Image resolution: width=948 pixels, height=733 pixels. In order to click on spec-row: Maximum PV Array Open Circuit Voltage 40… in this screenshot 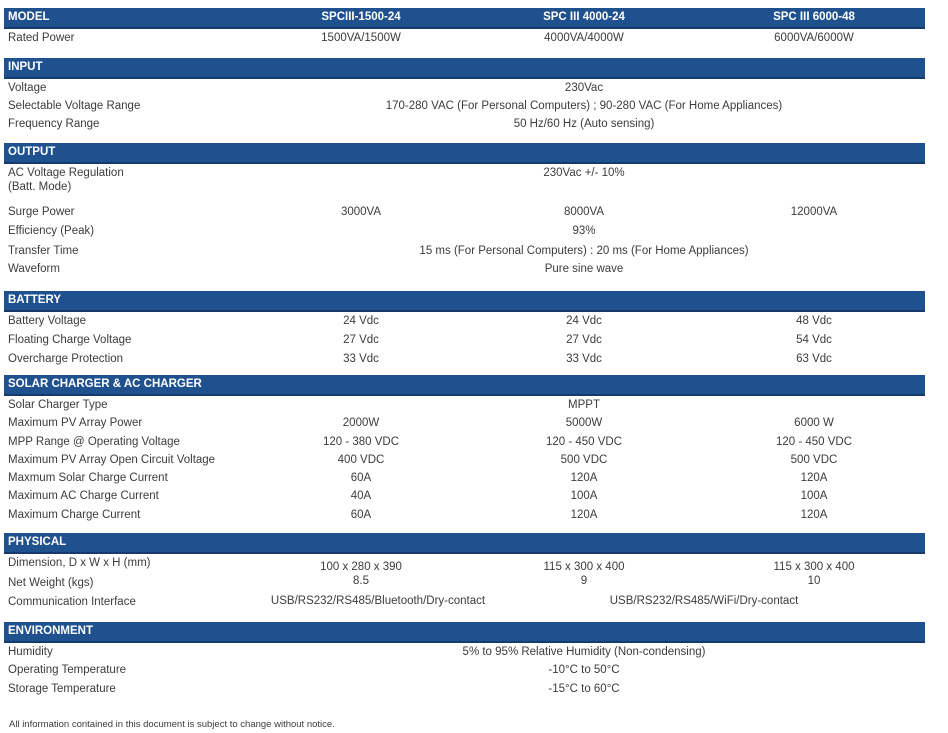, I will do `click(464, 460)`.